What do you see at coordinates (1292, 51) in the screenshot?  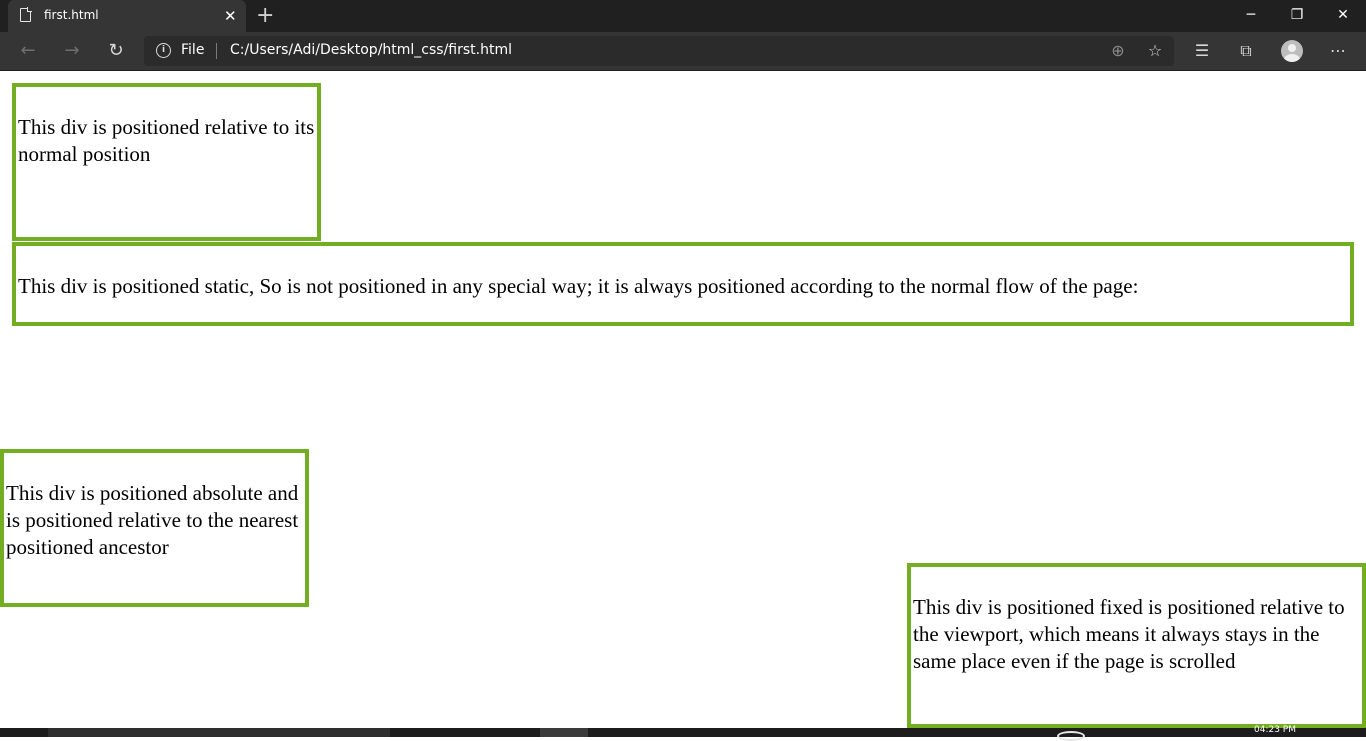 I see `profile-icon` at bounding box center [1292, 51].